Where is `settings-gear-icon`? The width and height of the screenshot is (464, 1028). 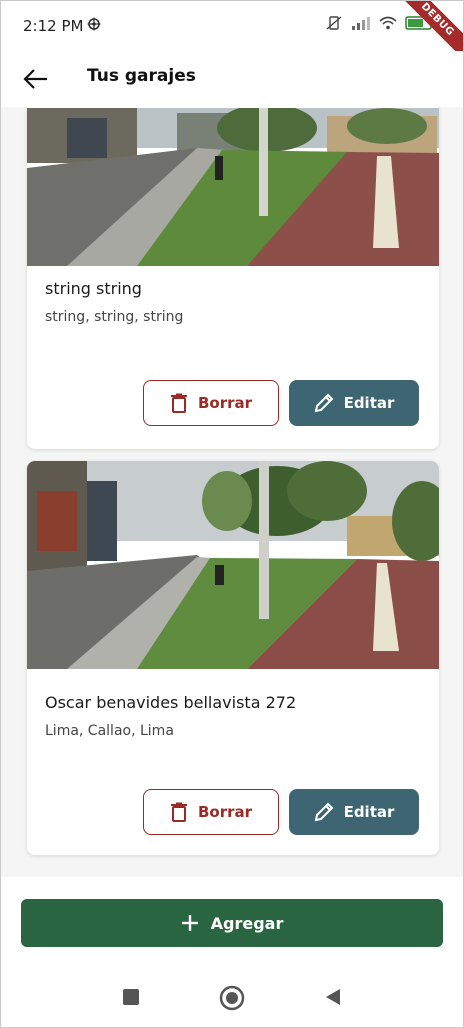 settings-gear-icon is located at coordinates (94, 24).